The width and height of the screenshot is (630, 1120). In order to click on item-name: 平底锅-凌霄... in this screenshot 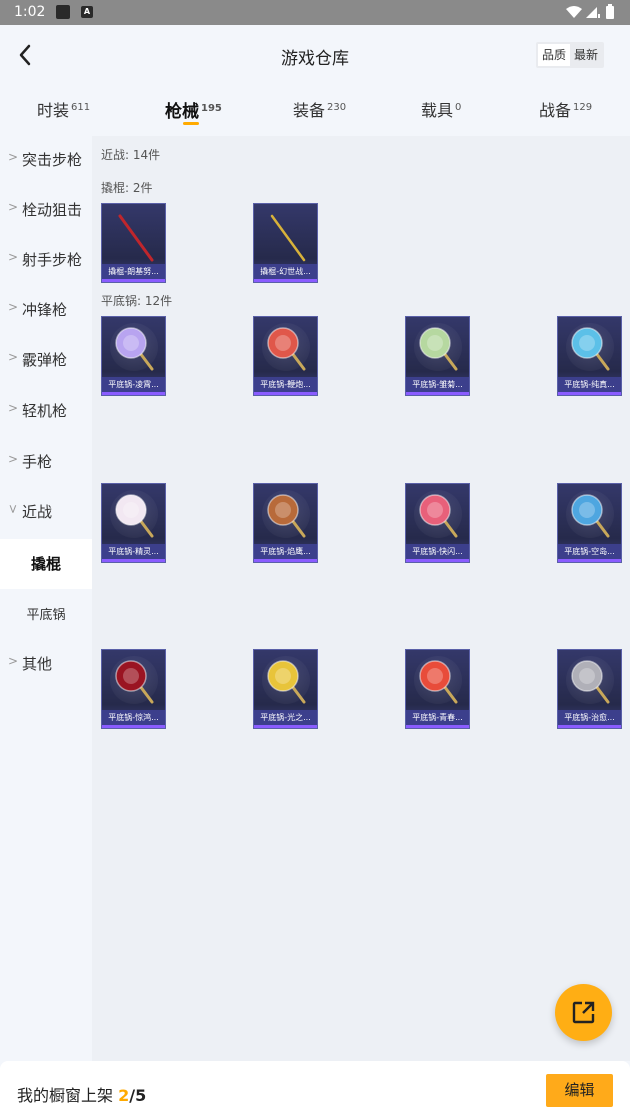, I will do `click(133, 384)`.